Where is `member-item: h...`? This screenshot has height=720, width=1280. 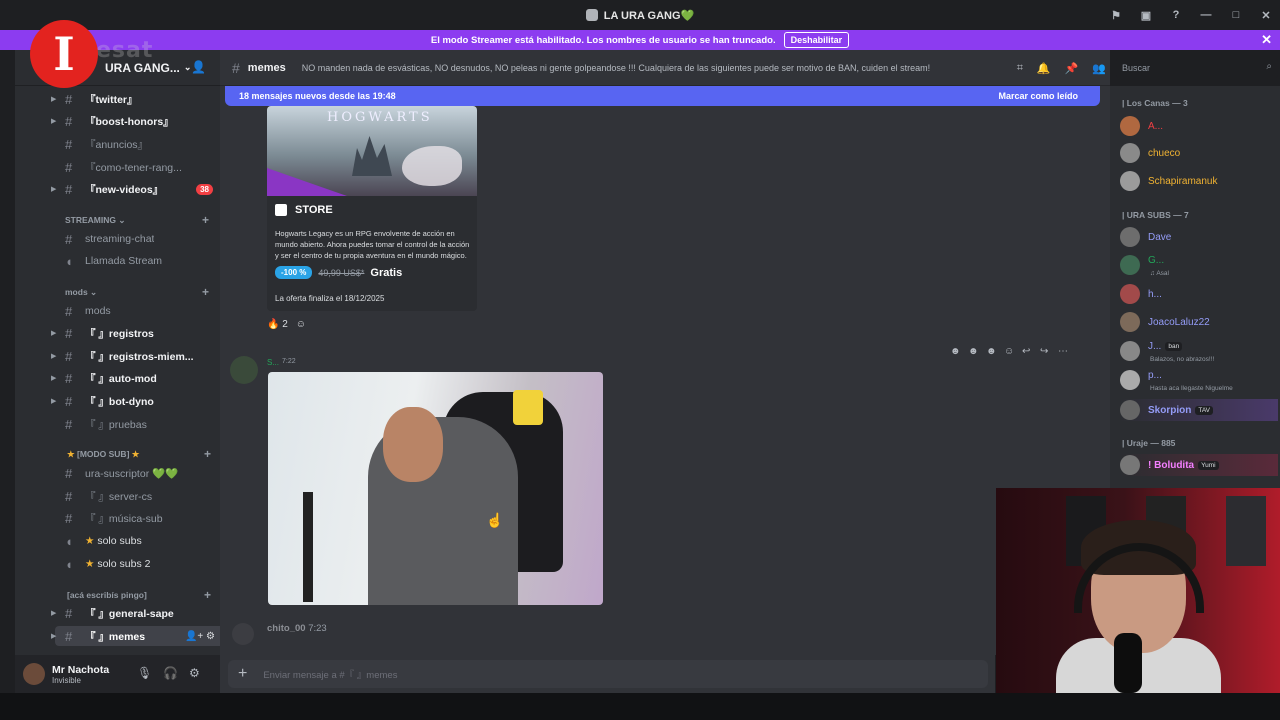 member-item: h... is located at coordinates (1199, 294).